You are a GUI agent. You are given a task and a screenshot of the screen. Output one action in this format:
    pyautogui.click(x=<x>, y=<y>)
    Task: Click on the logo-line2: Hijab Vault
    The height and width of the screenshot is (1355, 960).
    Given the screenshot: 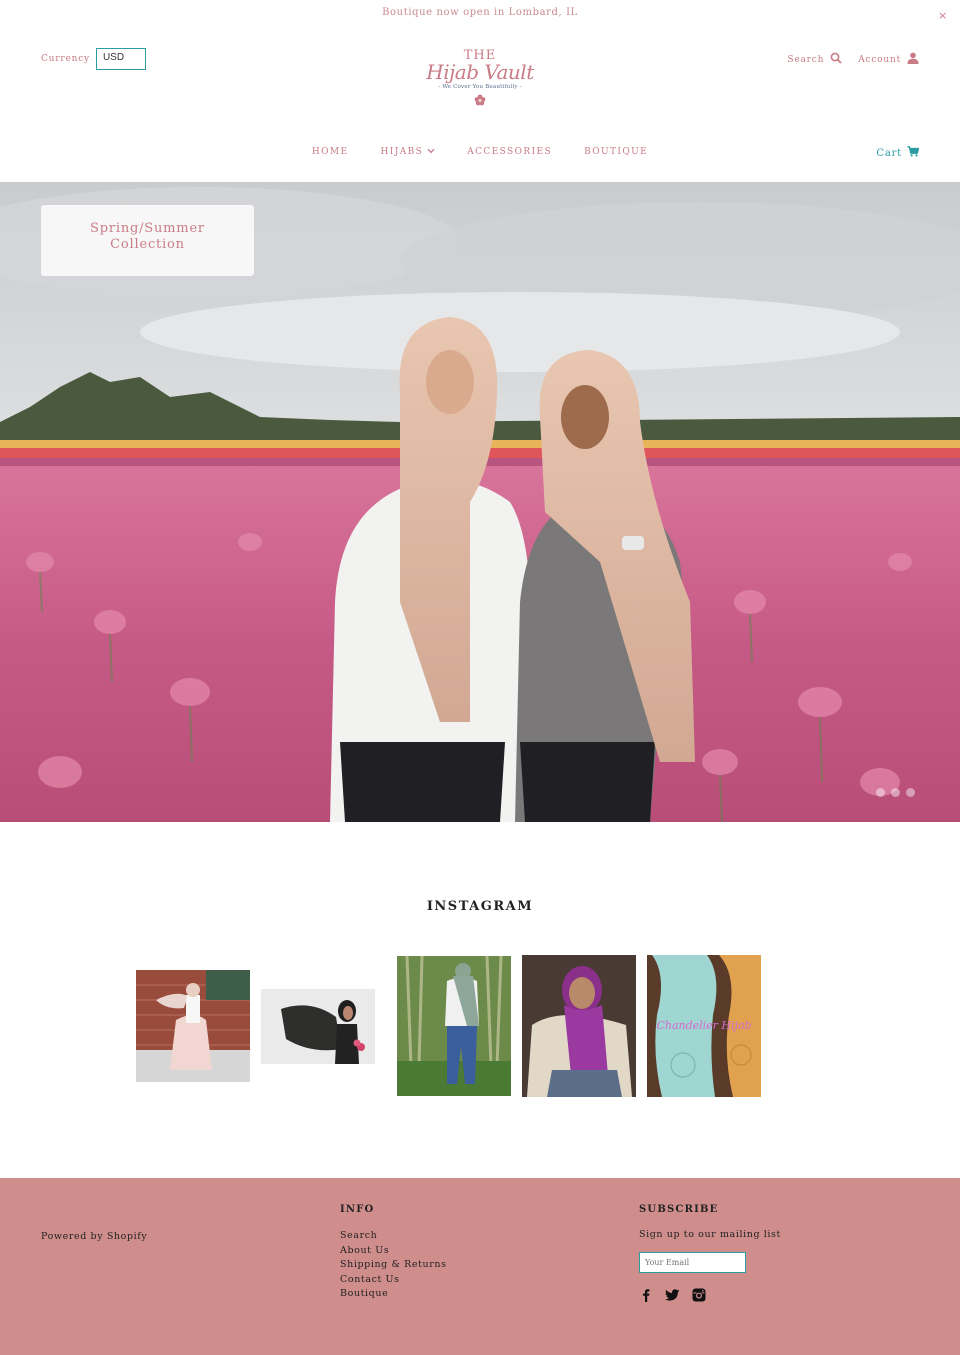 What is the action you would take?
    pyautogui.click(x=480, y=72)
    